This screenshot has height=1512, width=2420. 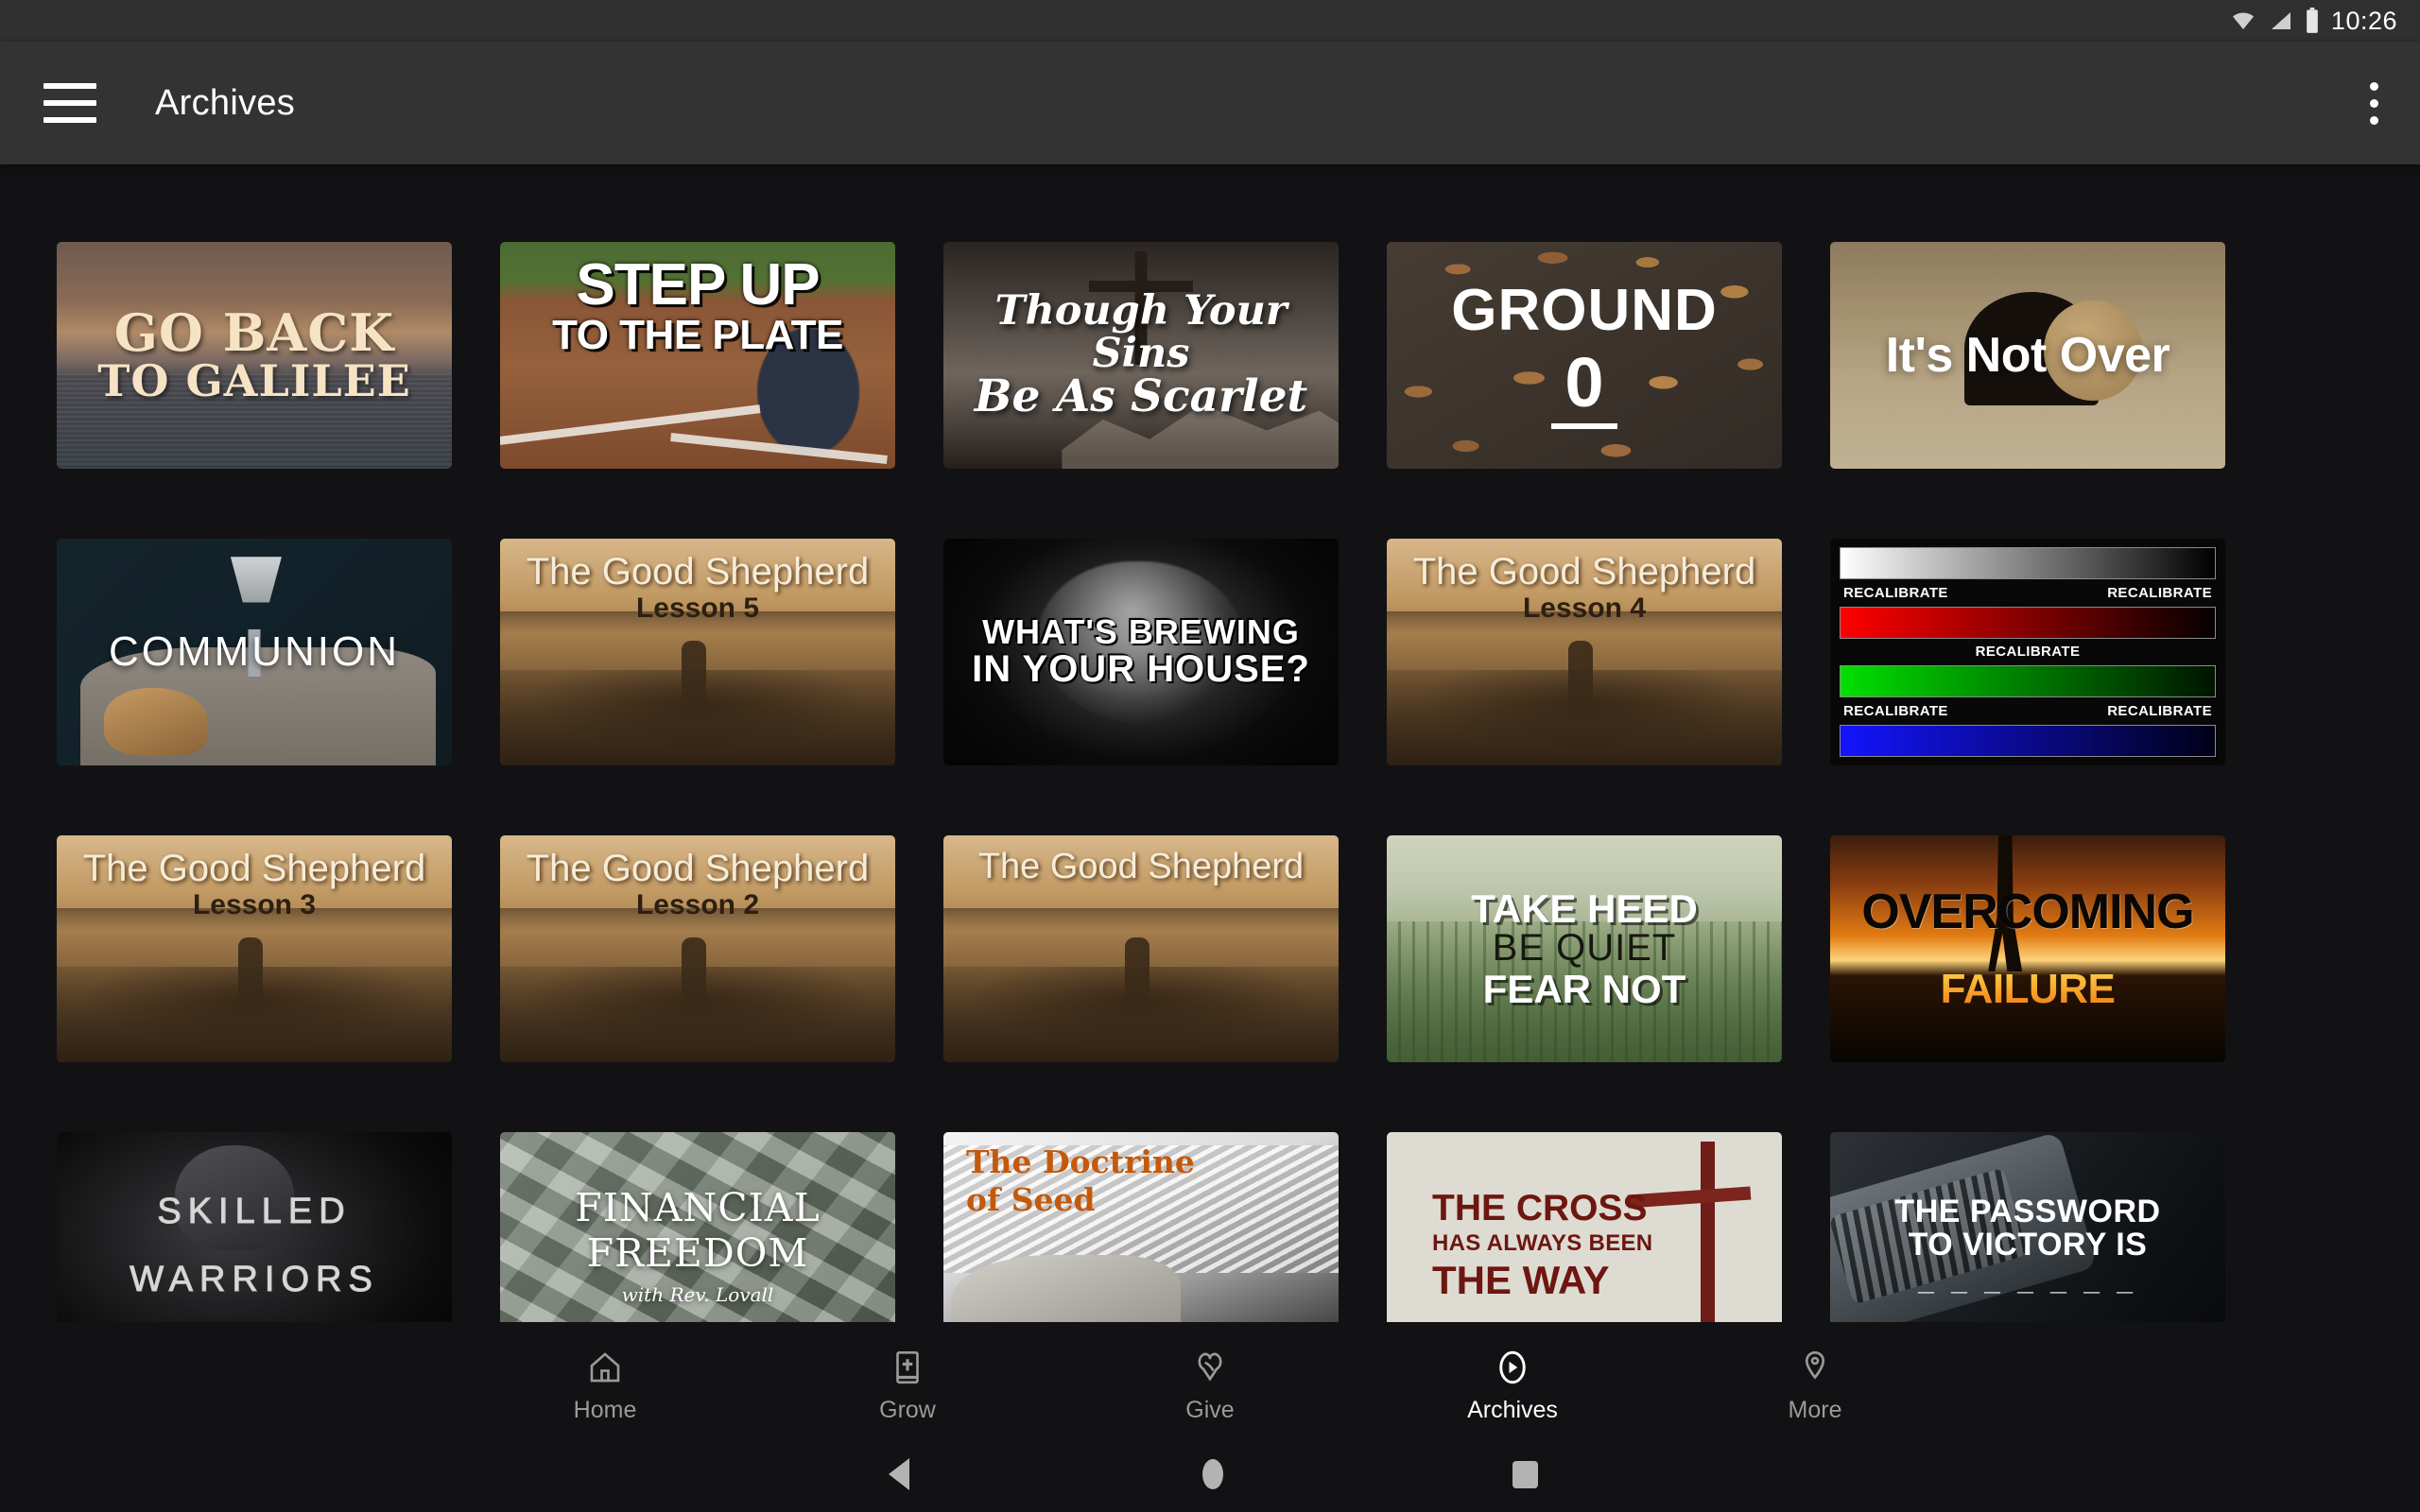 I want to click on nav-label: Grow, so click(x=907, y=1409).